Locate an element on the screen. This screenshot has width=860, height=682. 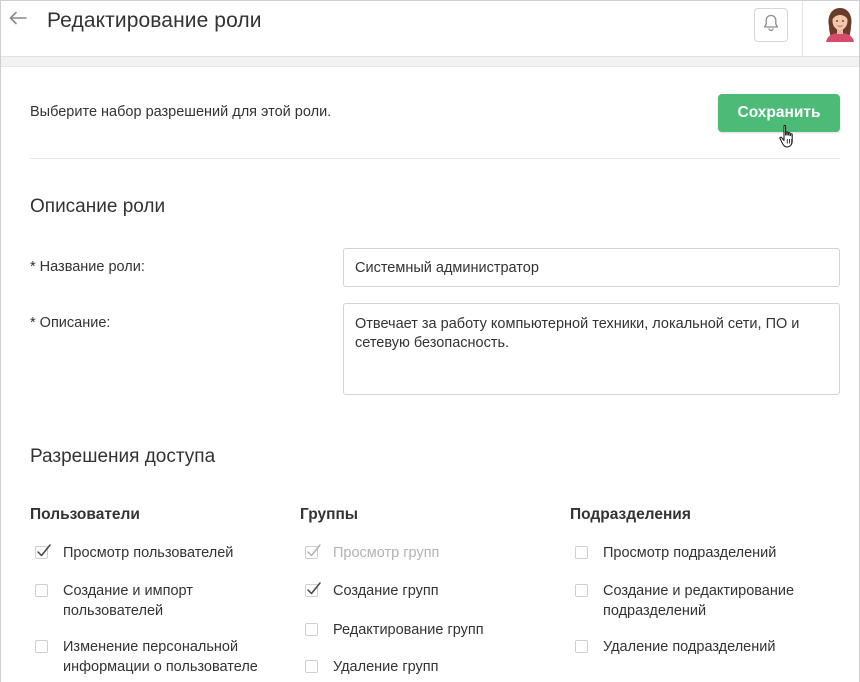
departments-column-heading: Подразделения is located at coordinates (630, 514).